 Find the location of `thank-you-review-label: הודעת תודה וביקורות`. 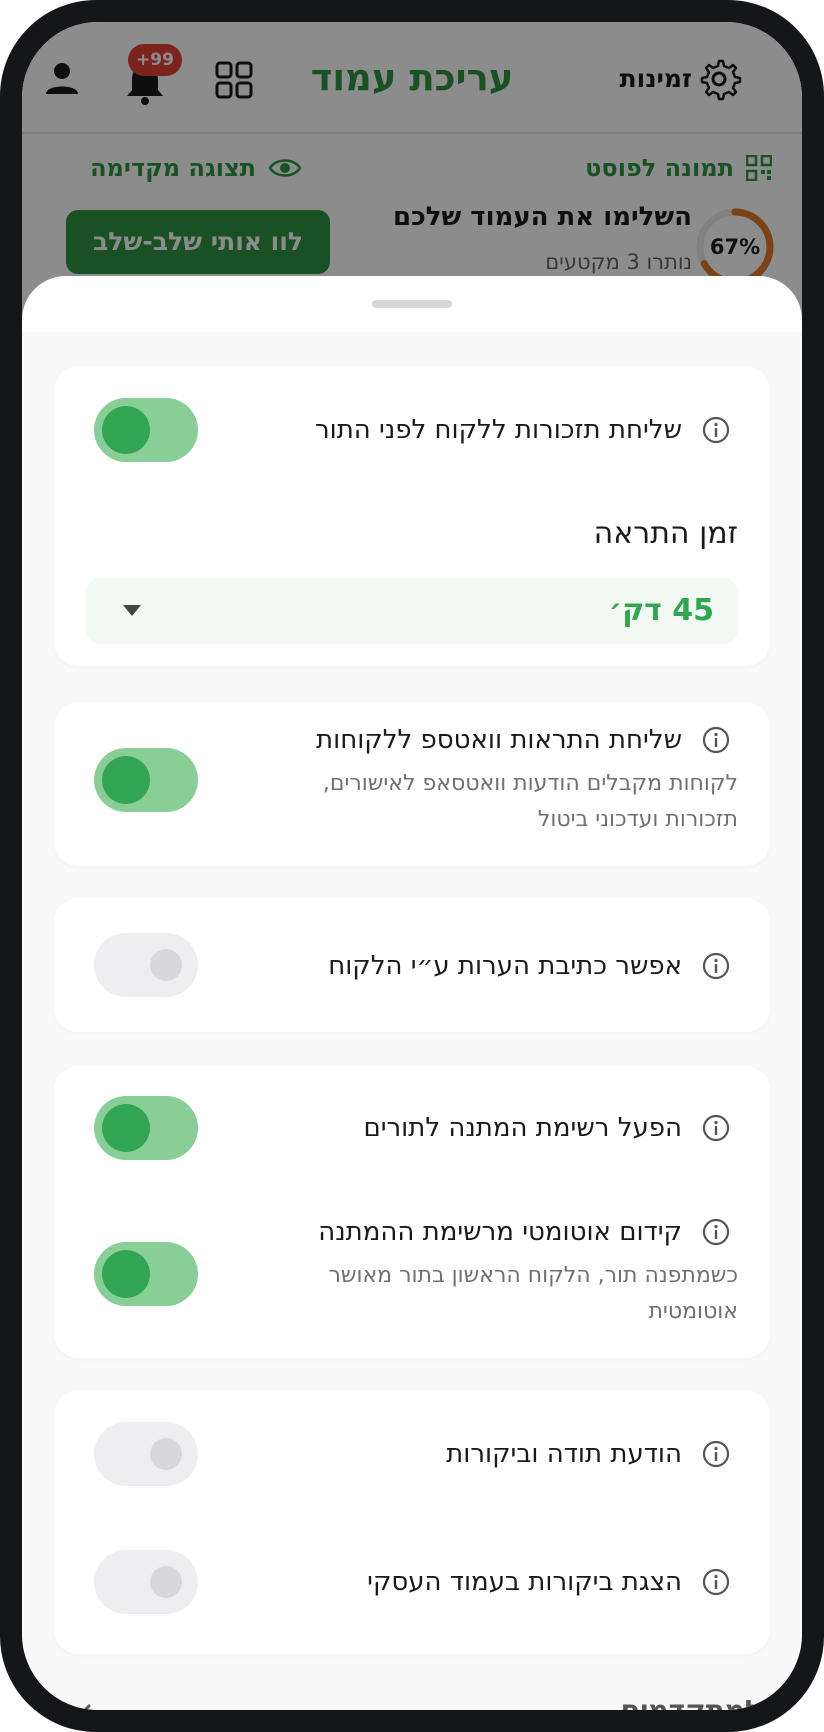

thank-you-review-label: הודעת תודה וביקורות is located at coordinates (564, 1454).